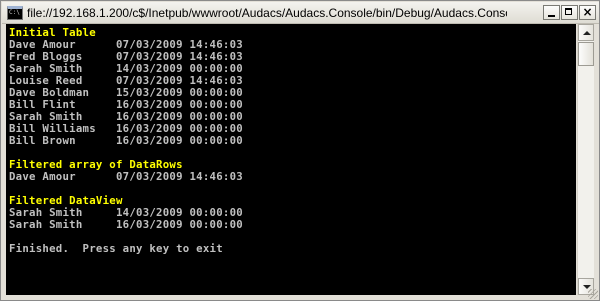 Image resolution: width=600 pixels, height=301 pixels. I want to click on console-line: Finished. Press any key to exit, so click(116, 248).